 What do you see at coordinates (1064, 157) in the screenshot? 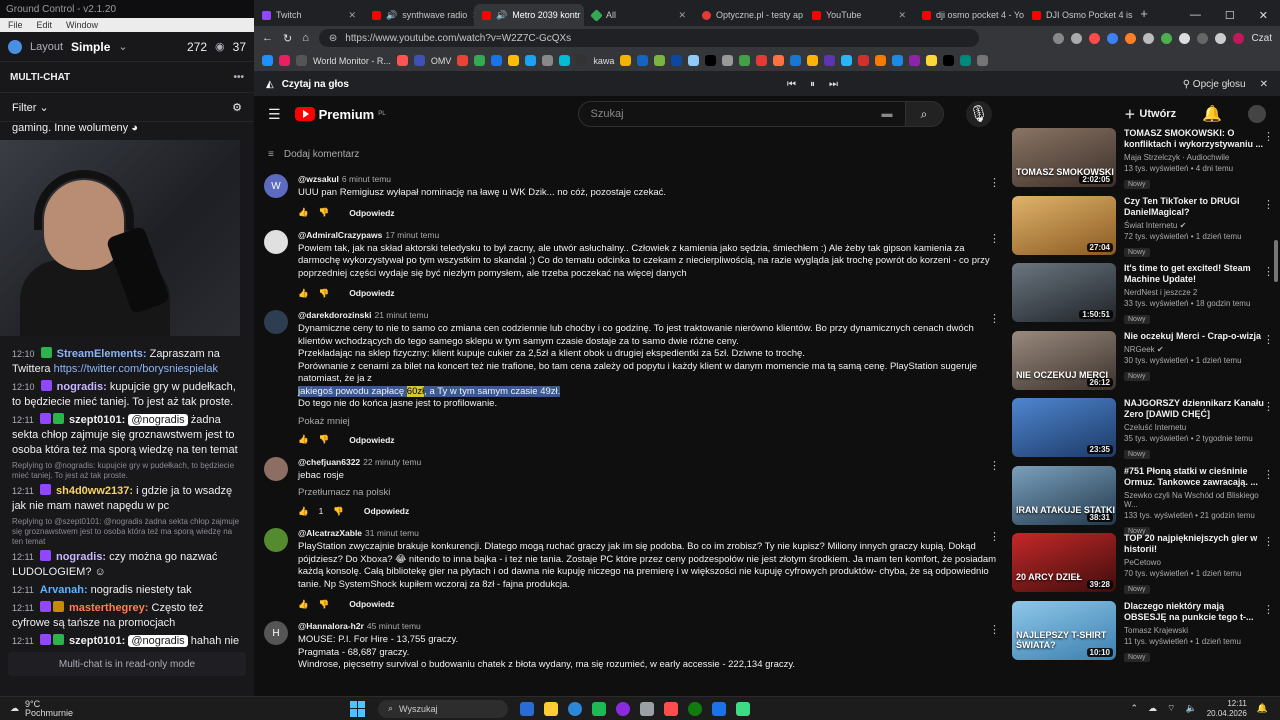
I see `video-thumbnail: TOMASZ SMOKOWSKI 2:02:05` at bounding box center [1064, 157].